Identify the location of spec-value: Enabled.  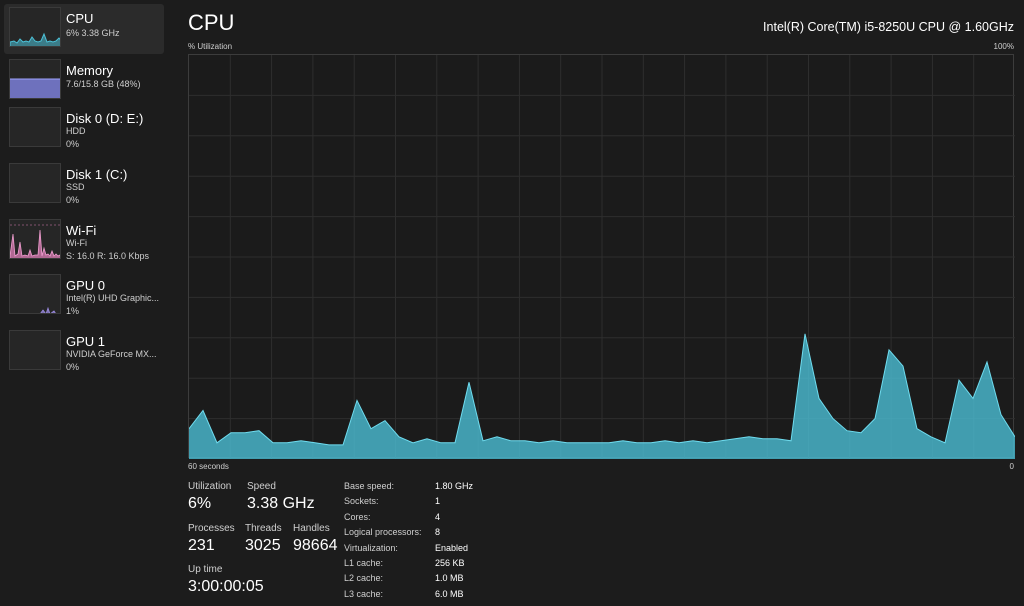
(452, 548).